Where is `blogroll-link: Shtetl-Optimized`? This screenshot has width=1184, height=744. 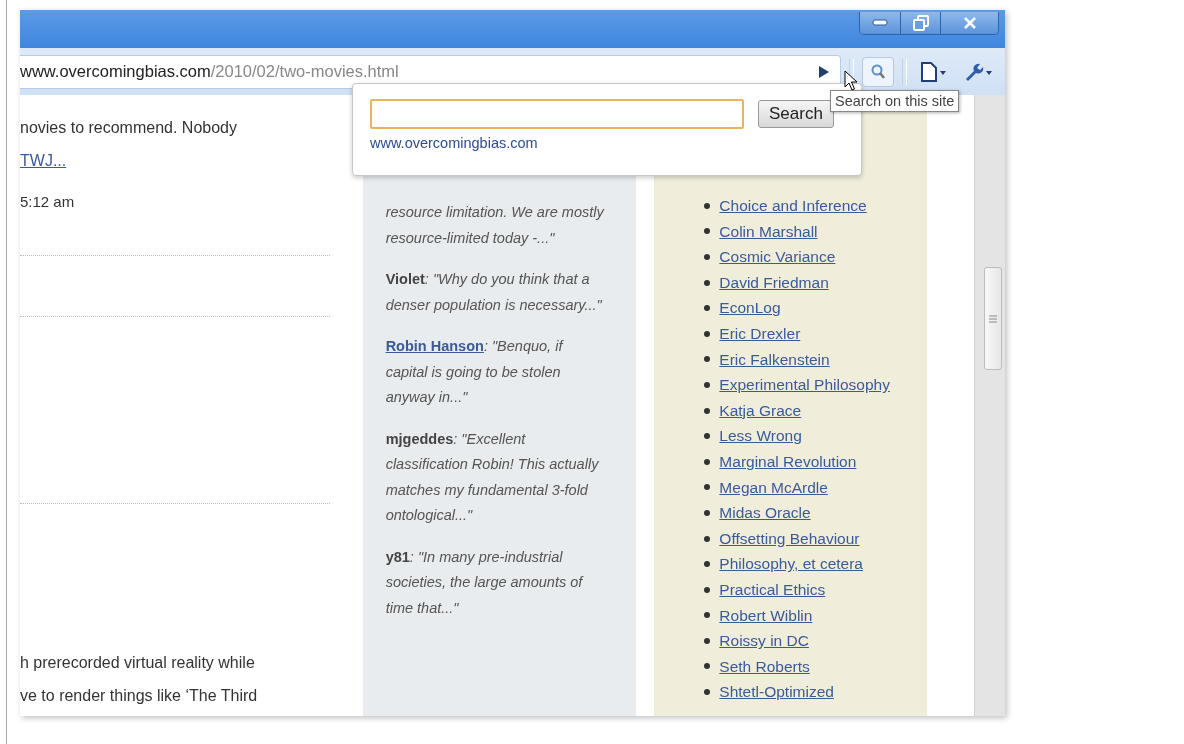 blogroll-link: Shtetl-Optimized is located at coordinates (776, 692).